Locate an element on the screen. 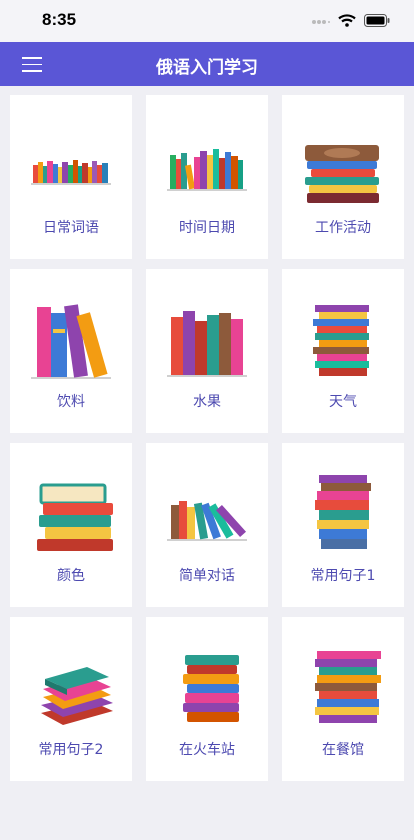 The height and width of the screenshot is (840, 414). category-card-train-station: 在火车站 is located at coordinates (207, 699).